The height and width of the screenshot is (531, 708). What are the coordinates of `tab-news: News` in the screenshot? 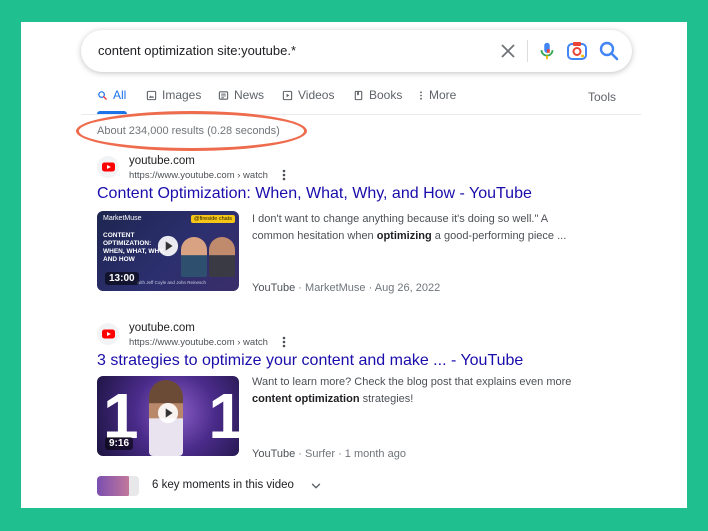 It's located at (241, 95).